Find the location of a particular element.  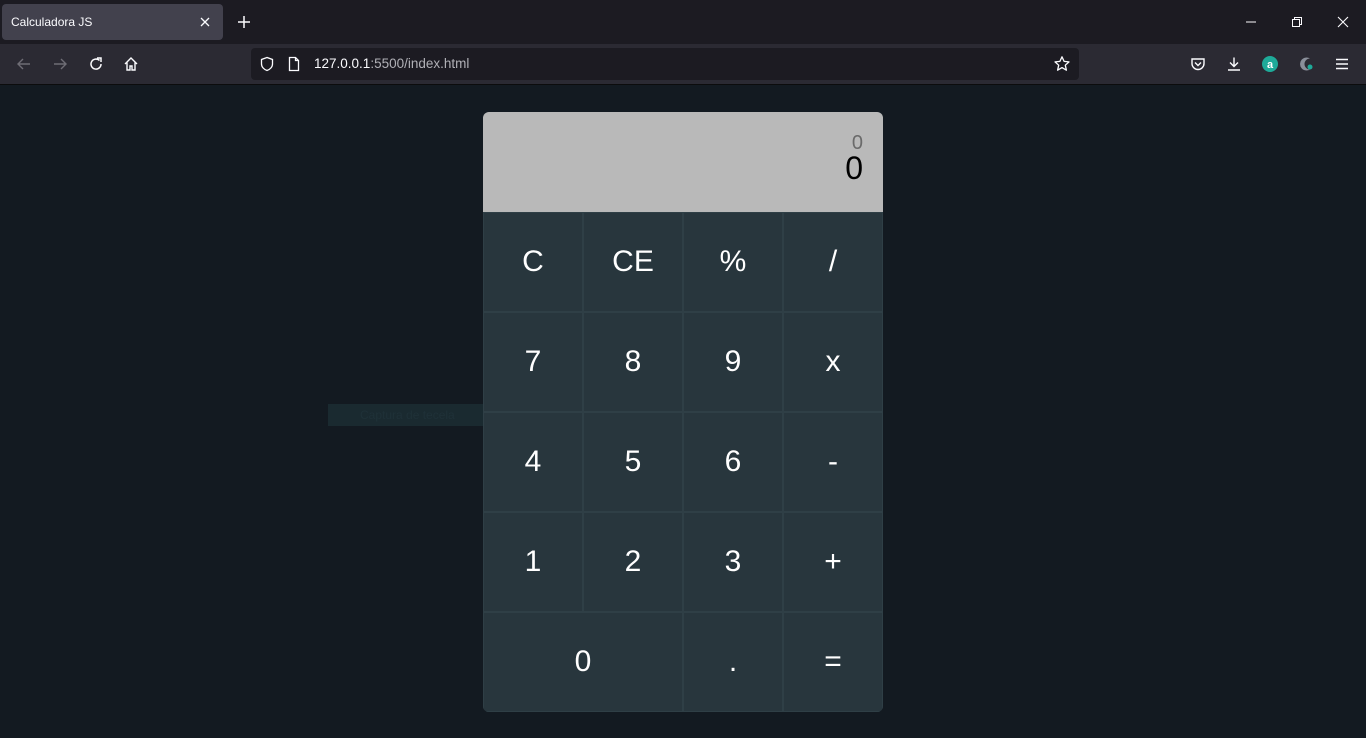

page-icon is located at coordinates (294, 64).